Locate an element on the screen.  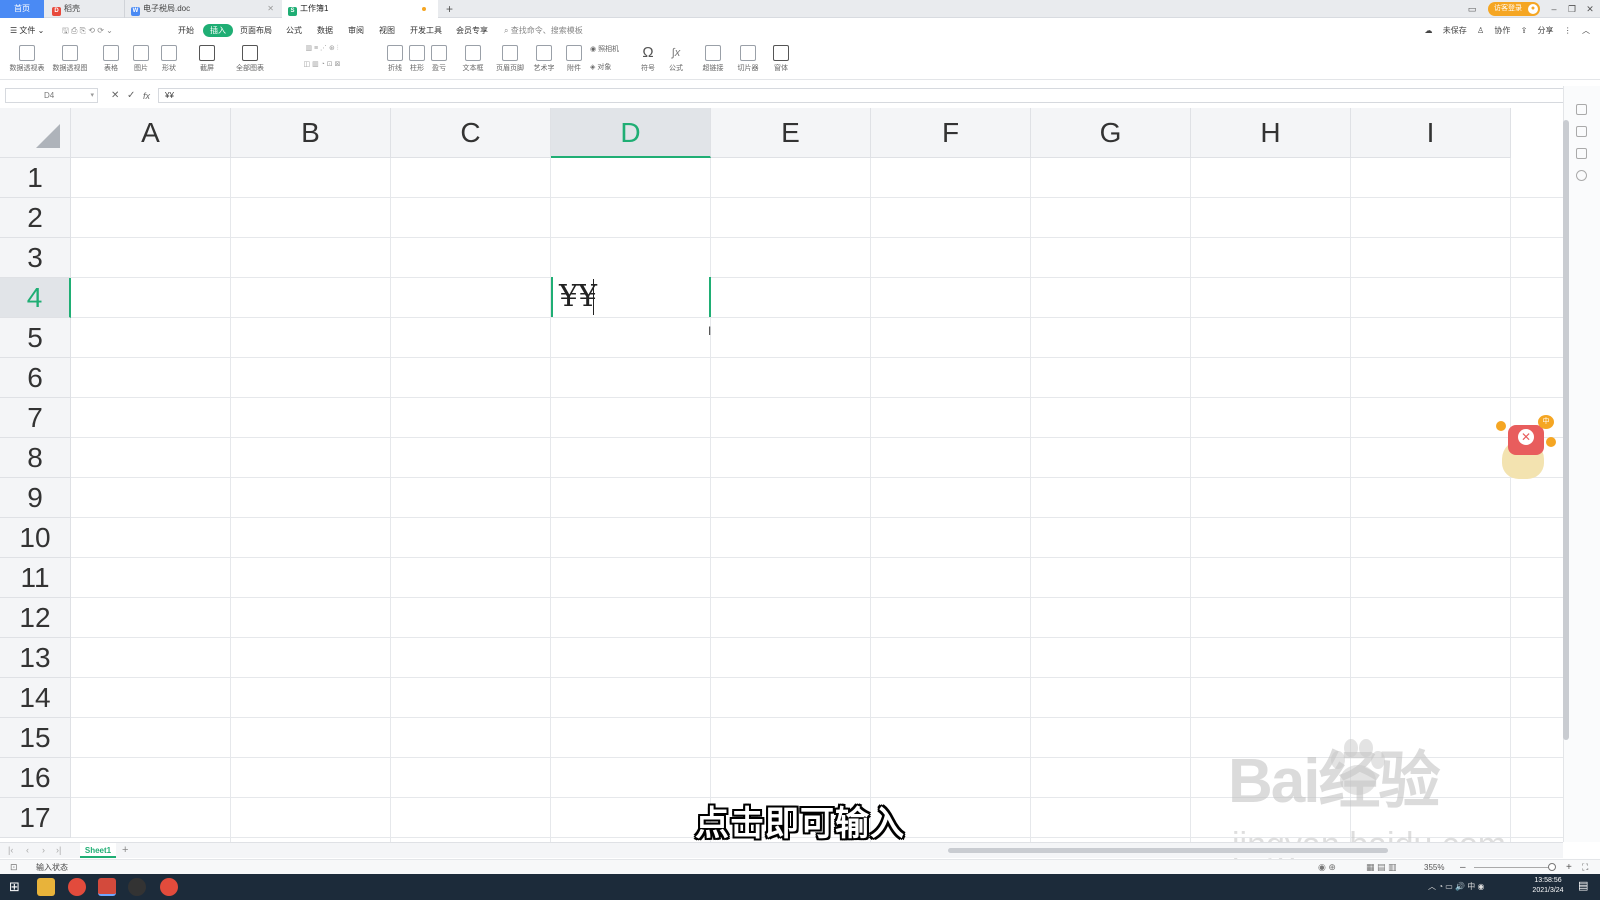
tab-daoke: D 稻壳 is located at coordinates (84, 9).